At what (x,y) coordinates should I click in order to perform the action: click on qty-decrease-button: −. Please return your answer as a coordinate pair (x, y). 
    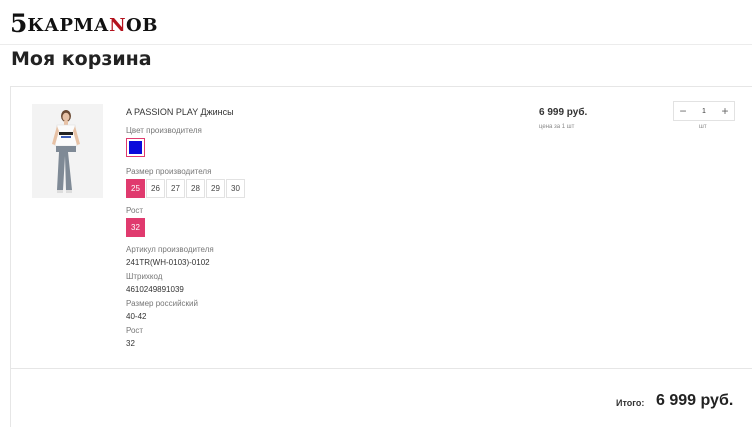
    Looking at the image, I should click on (683, 111).